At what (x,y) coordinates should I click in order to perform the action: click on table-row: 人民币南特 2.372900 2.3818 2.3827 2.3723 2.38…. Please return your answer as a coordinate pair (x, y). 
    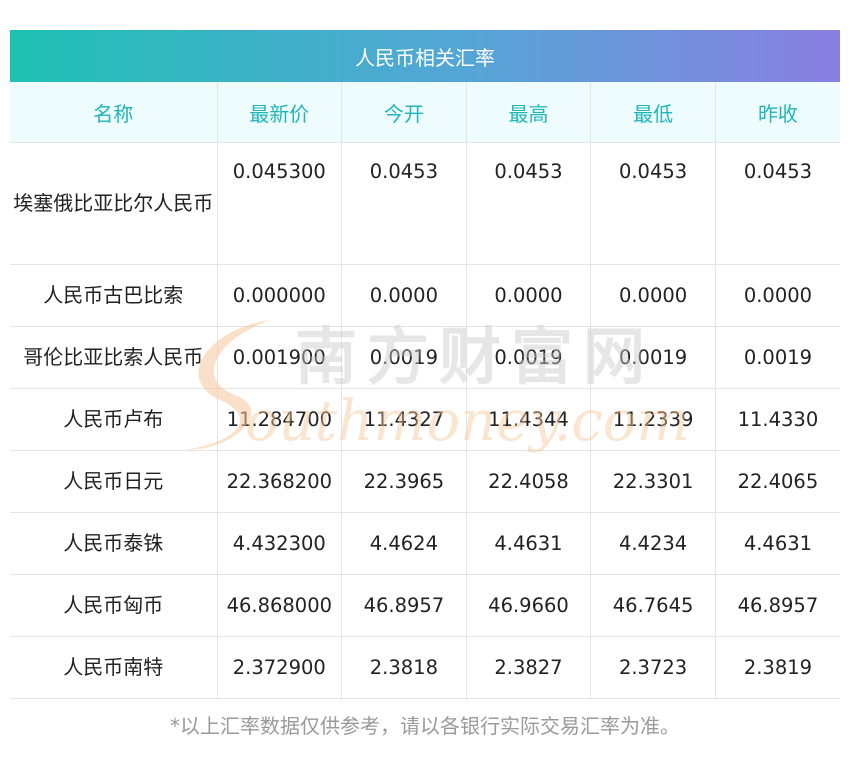
    Looking at the image, I should click on (425, 667).